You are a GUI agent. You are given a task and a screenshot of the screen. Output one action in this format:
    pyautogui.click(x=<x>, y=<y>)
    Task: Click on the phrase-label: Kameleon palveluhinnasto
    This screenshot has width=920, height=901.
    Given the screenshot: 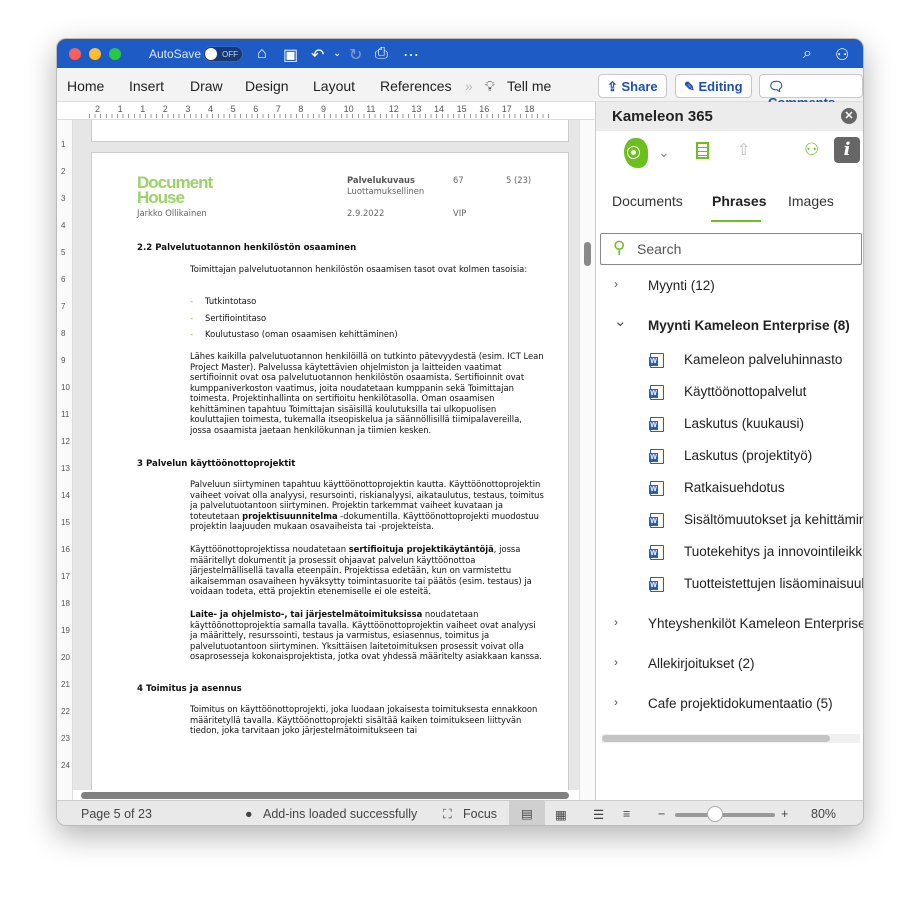 What is the action you would take?
    pyautogui.click(x=763, y=359)
    